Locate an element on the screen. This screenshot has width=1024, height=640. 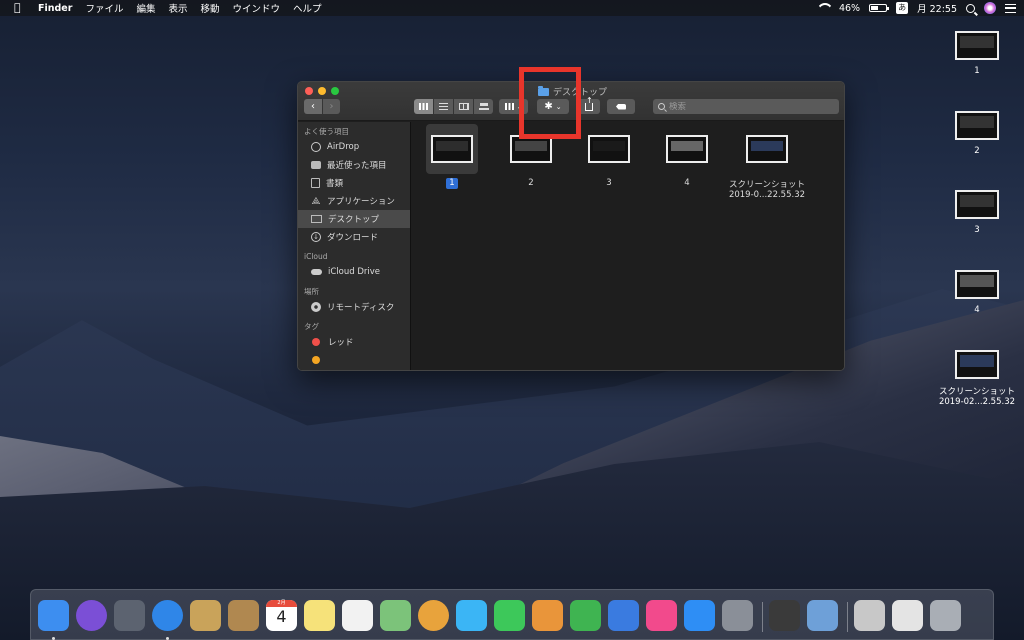
file-item-screenshot: スクリーンショット 2019-0...22.55.32 is located at coordinates (767, 162).